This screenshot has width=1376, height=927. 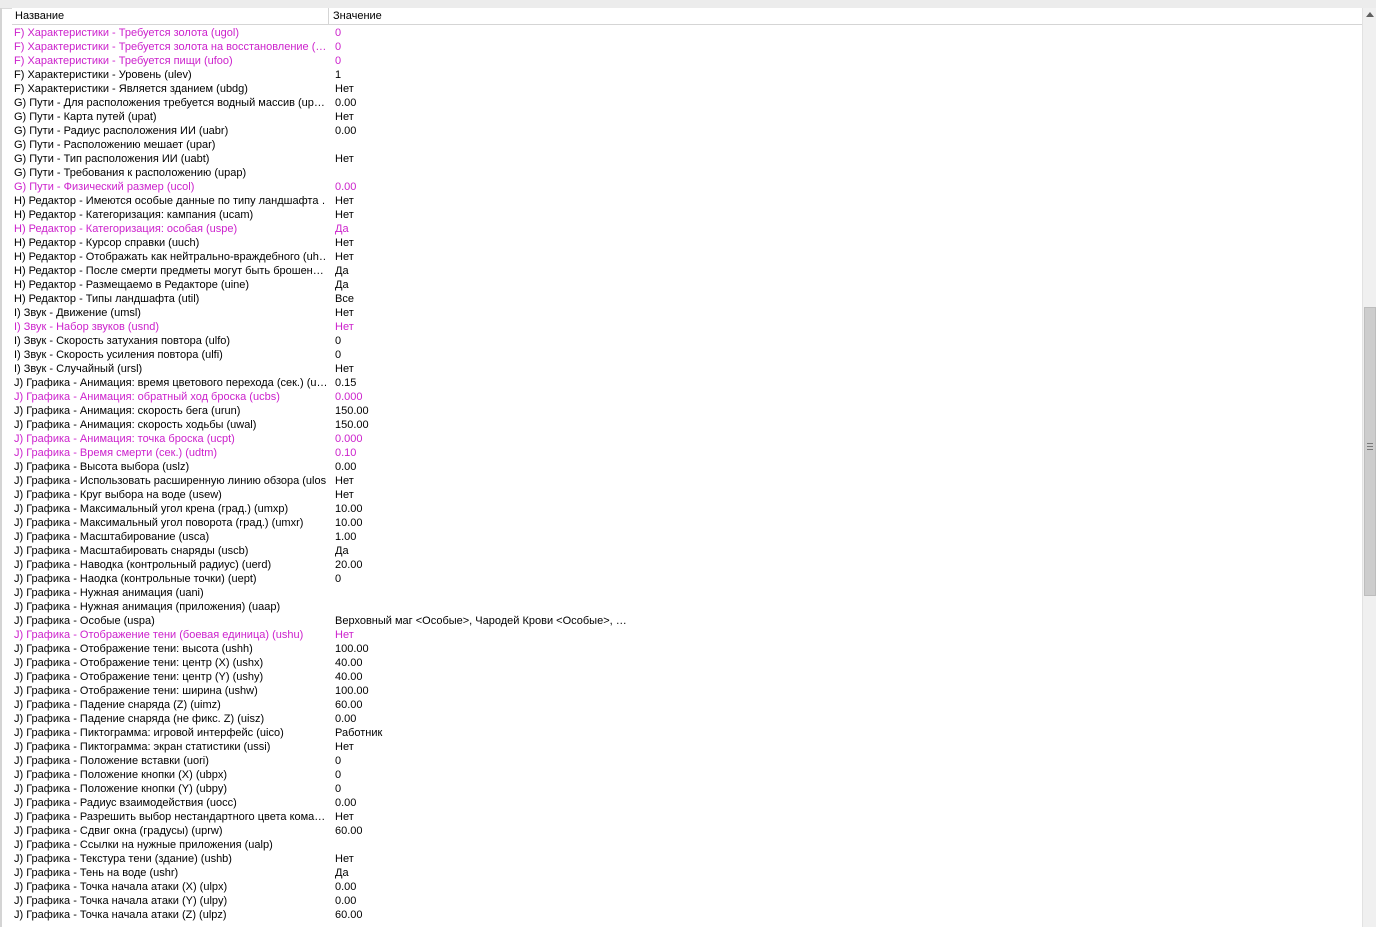 I want to click on property-value: 100.00, so click(x=835, y=691).